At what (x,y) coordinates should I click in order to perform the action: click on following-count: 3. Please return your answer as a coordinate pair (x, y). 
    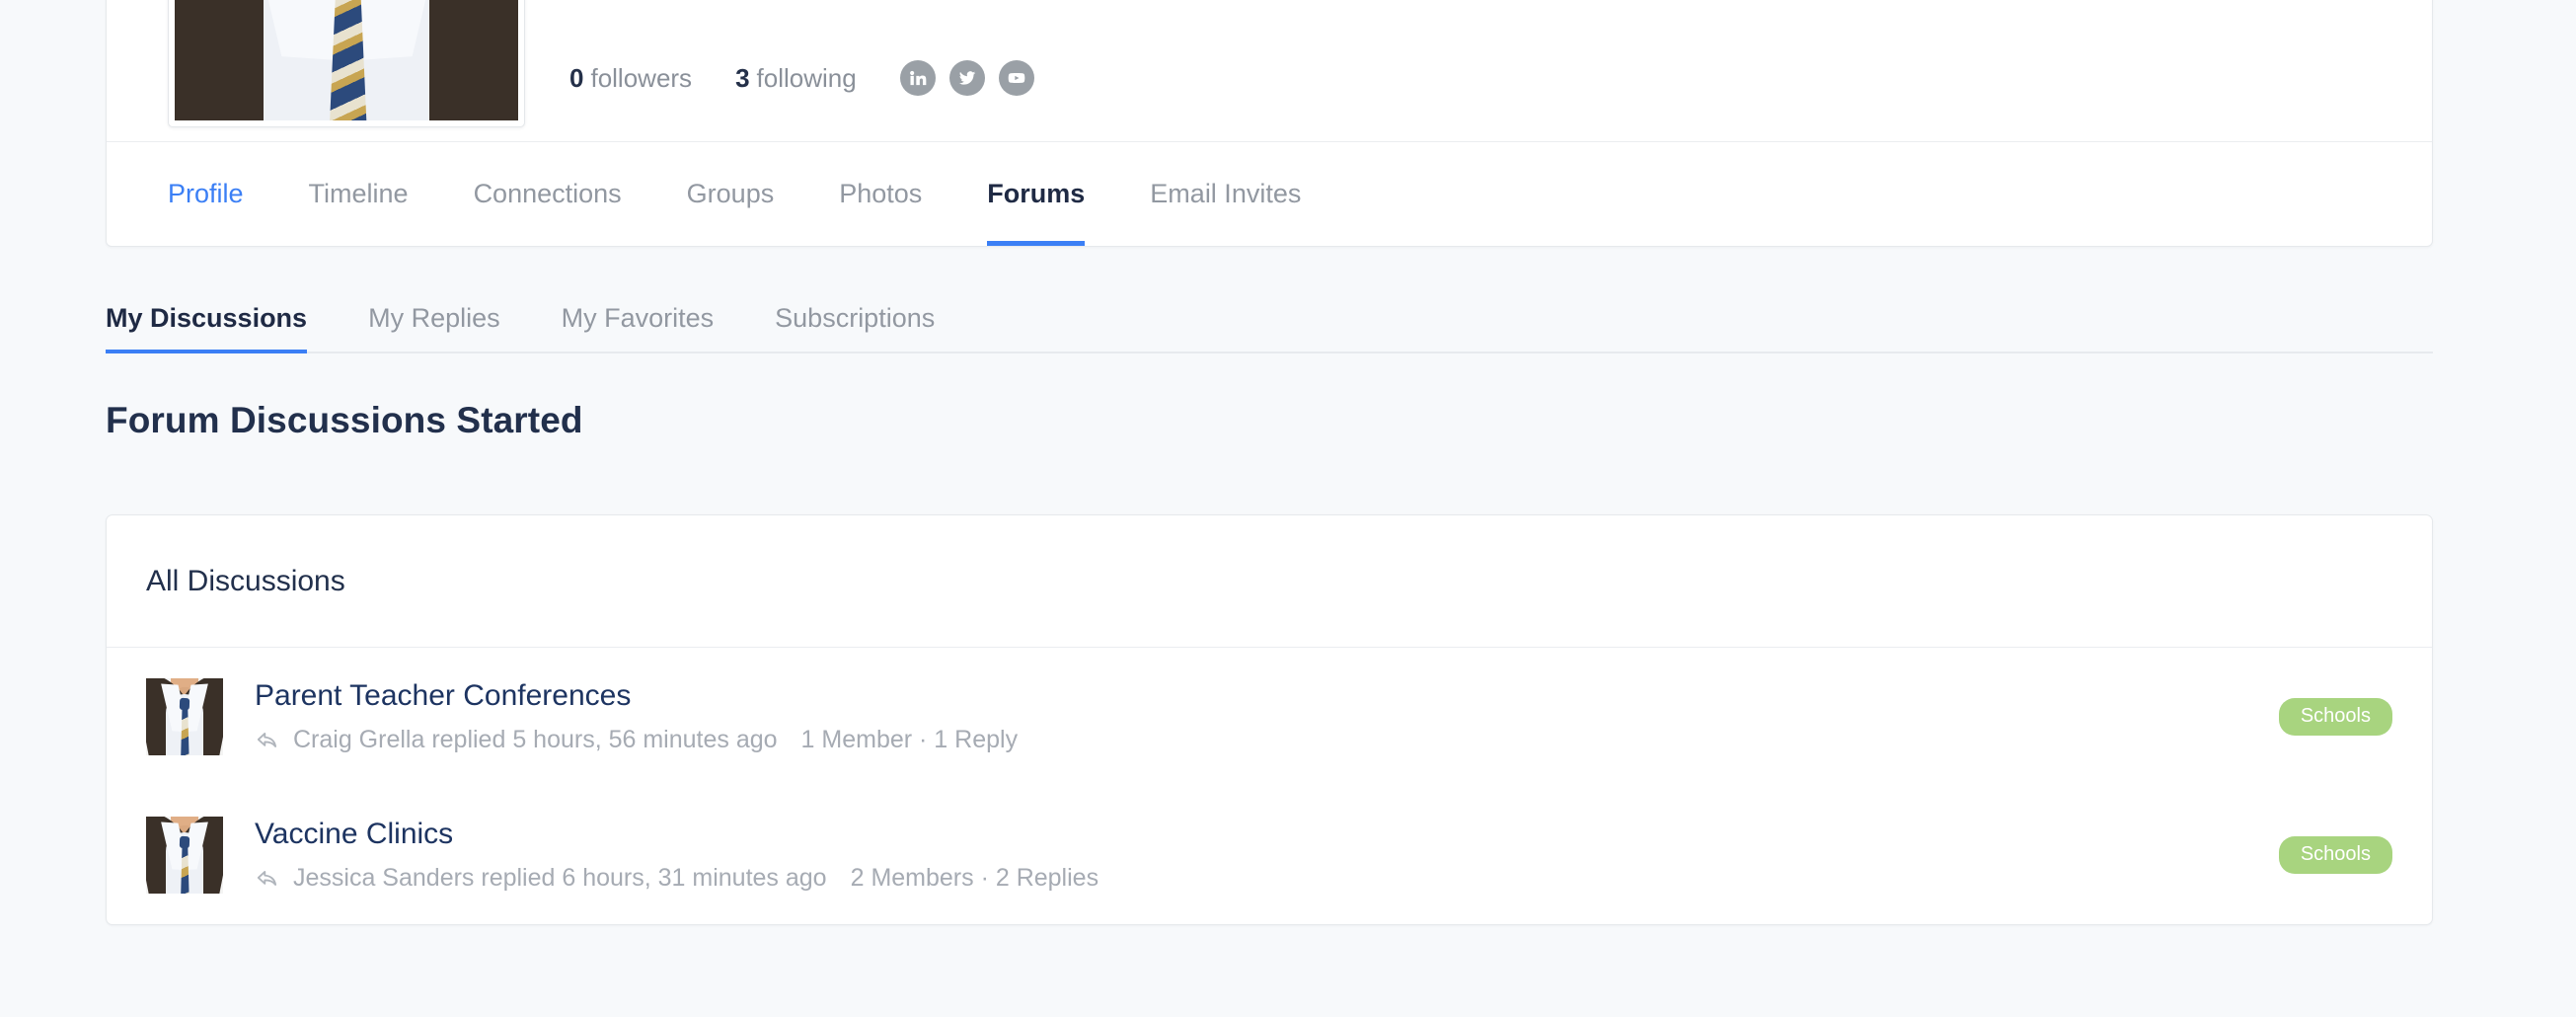
    Looking at the image, I should click on (742, 77).